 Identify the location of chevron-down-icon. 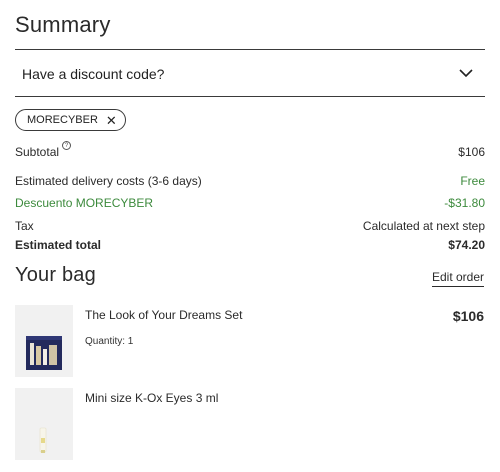
(466, 74).